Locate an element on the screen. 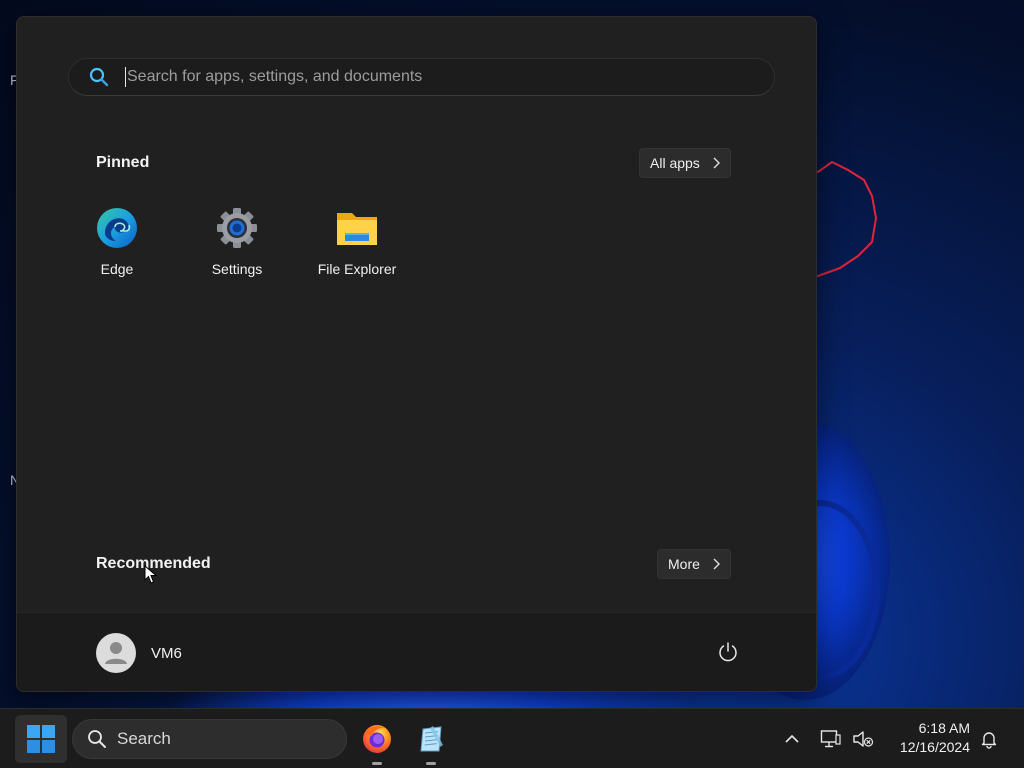  bell-icon is located at coordinates (989, 740).